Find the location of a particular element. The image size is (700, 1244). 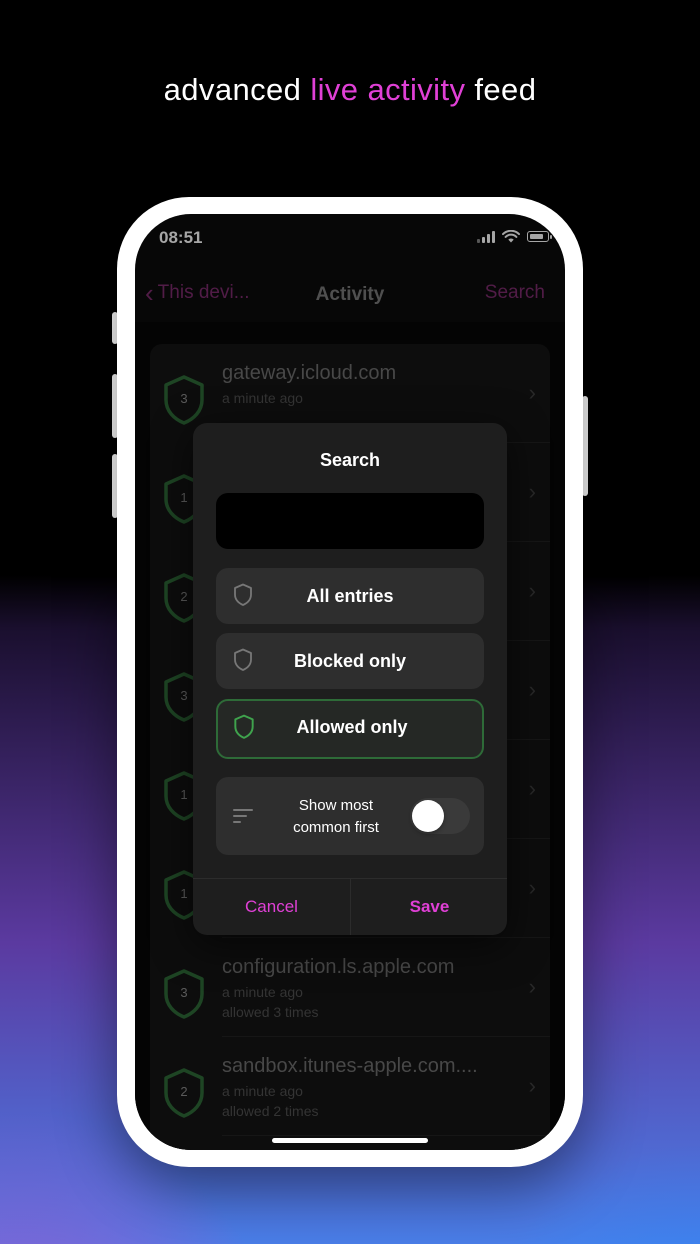

option-label: All entries is located at coordinates (350, 596).